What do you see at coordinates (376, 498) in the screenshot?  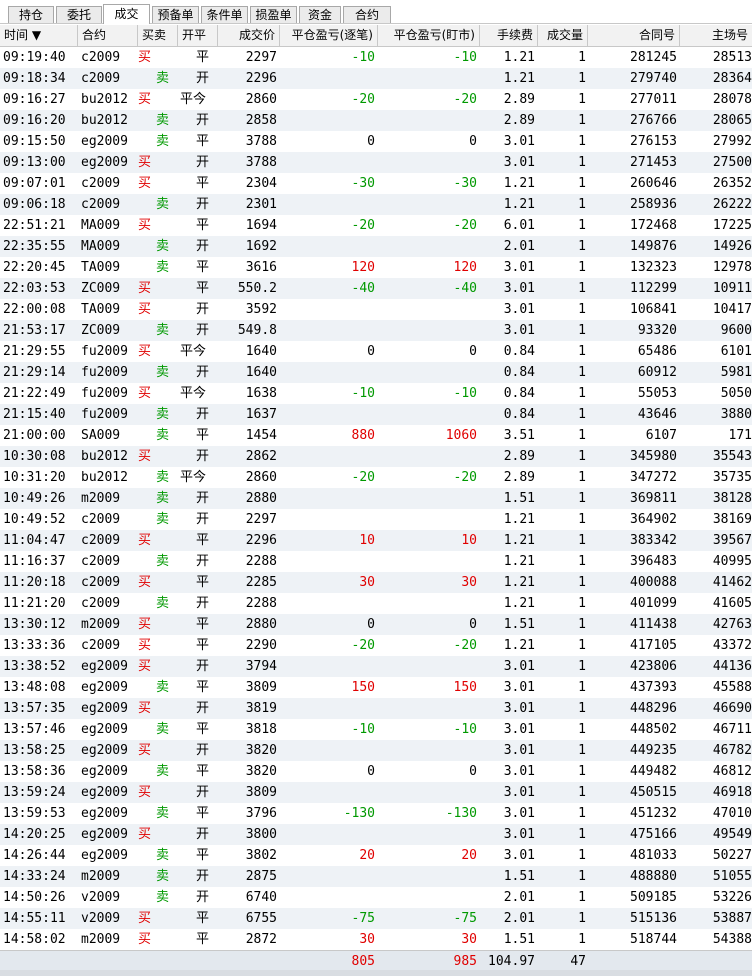 I see `table-row: 10:49:26 m2009 卖 开 2880 1.51 1 369811 38128` at bounding box center [376, 498].